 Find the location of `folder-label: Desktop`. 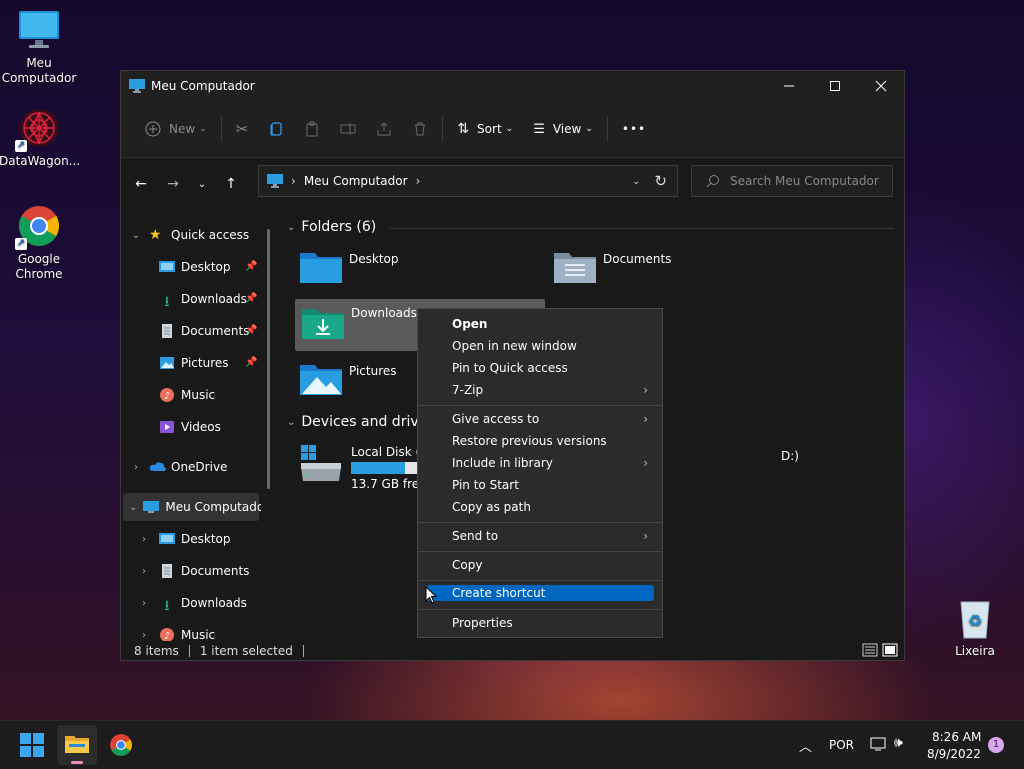

folder-label: Desktop is located at coordinates (374, 259).